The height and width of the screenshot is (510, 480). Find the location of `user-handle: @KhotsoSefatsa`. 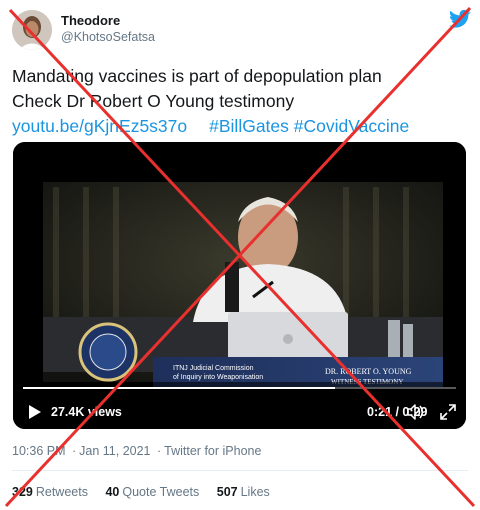

user-handle: @KhotsoSefatsa is located at coordinates (108, 37).